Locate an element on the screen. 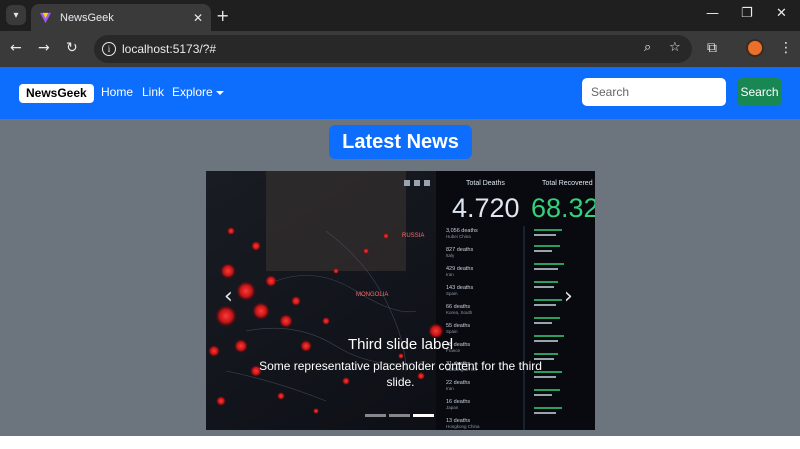 This screenshot has width=800, height=449. page-title: Latest News is located at coordinates (400, 142).